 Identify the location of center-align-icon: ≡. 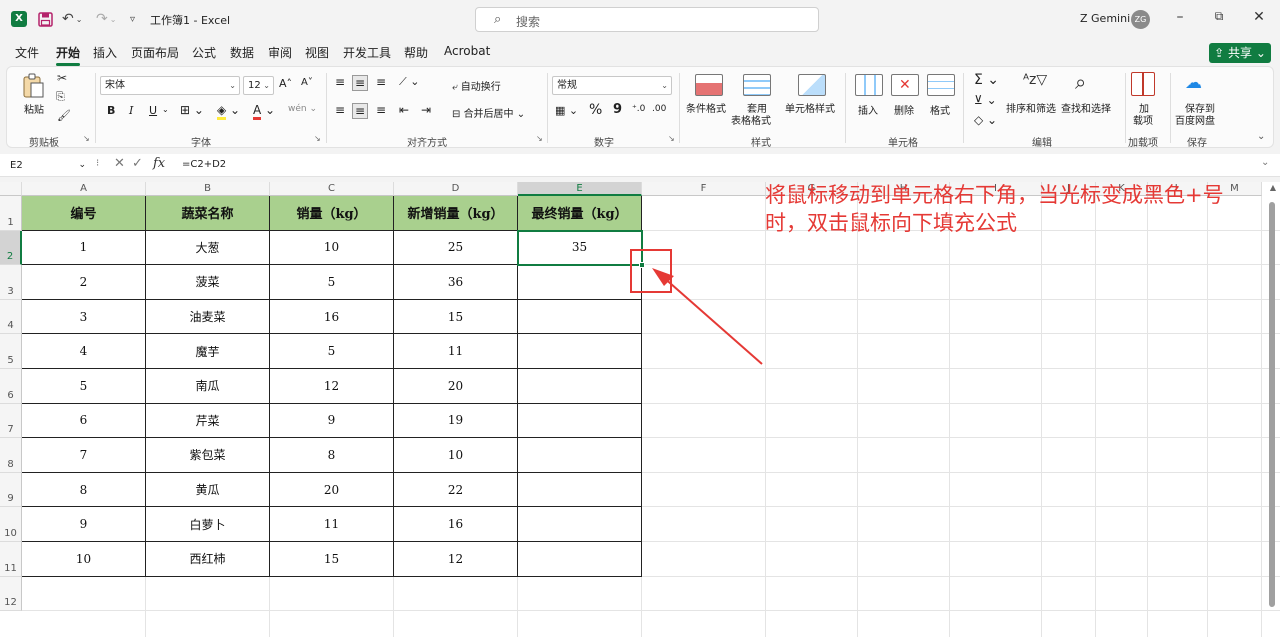
(360, 111).